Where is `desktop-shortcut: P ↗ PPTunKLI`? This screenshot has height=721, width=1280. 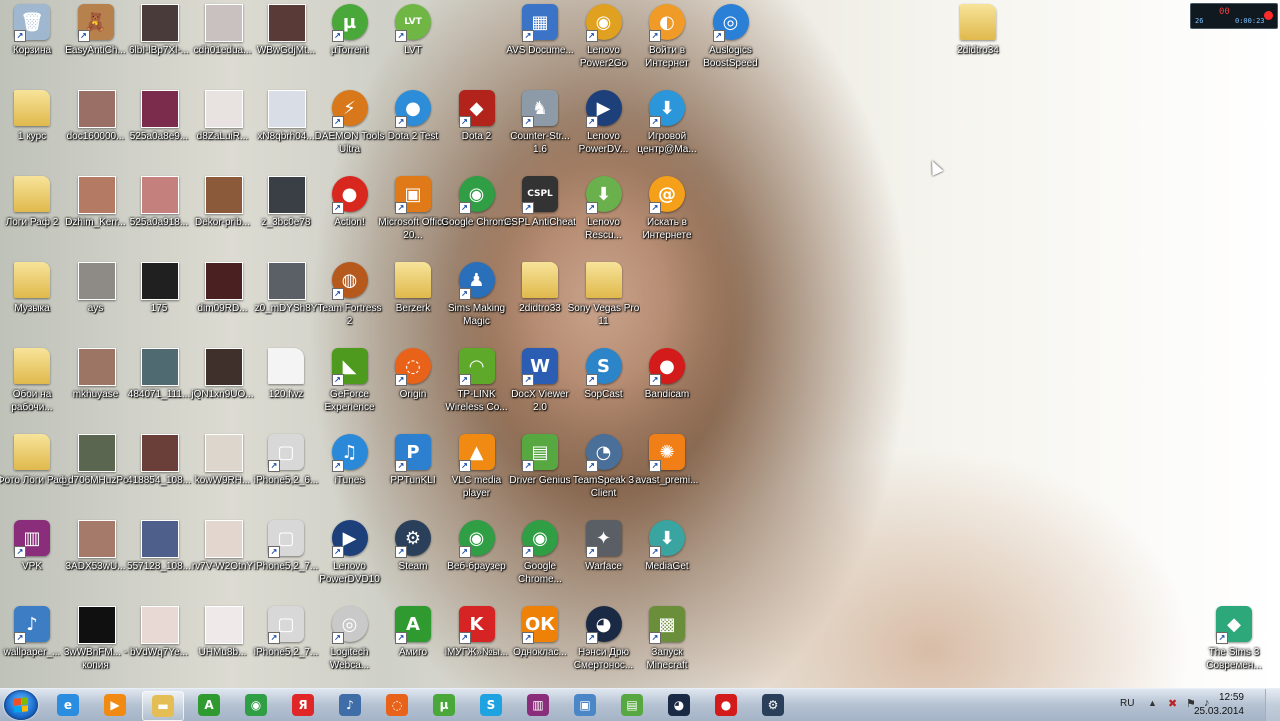 desktop-shortcut: P ↗ PPTunKLI is located at coordinates (413, 473).